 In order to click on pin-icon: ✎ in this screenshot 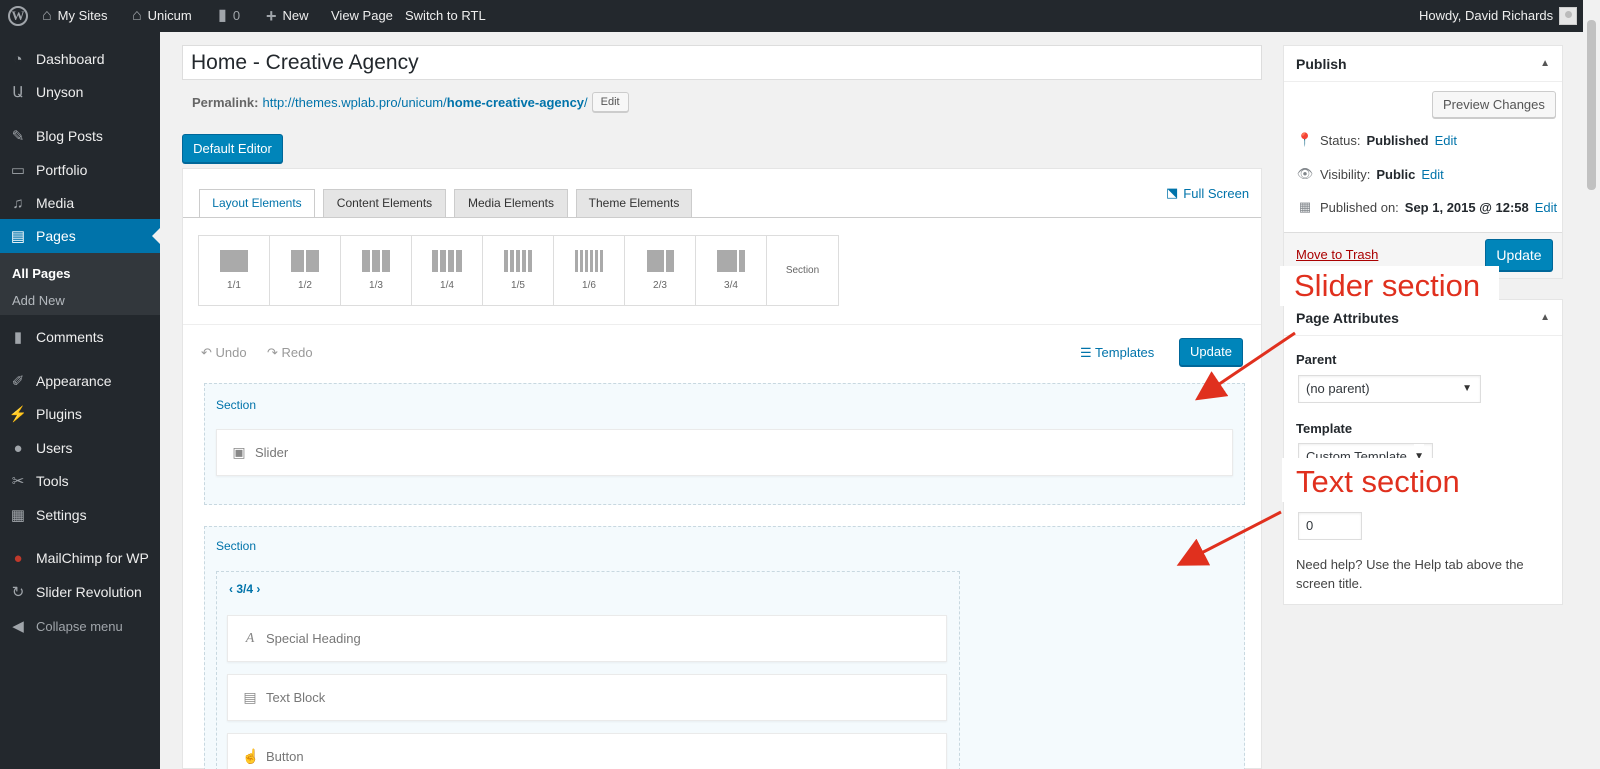, I will do `click(18, 136)`.